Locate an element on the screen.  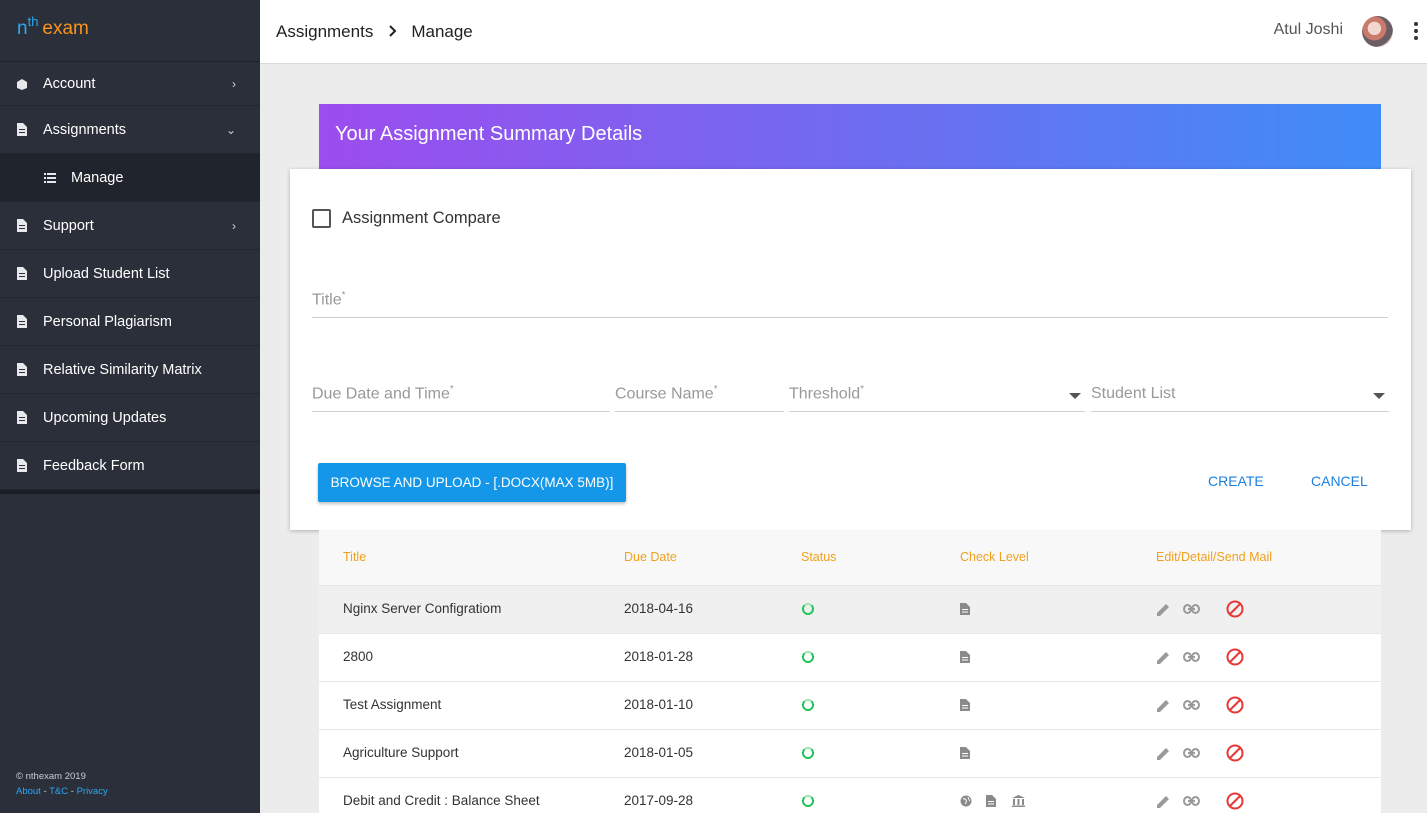
account-icon is located at coordinates (22, 84).